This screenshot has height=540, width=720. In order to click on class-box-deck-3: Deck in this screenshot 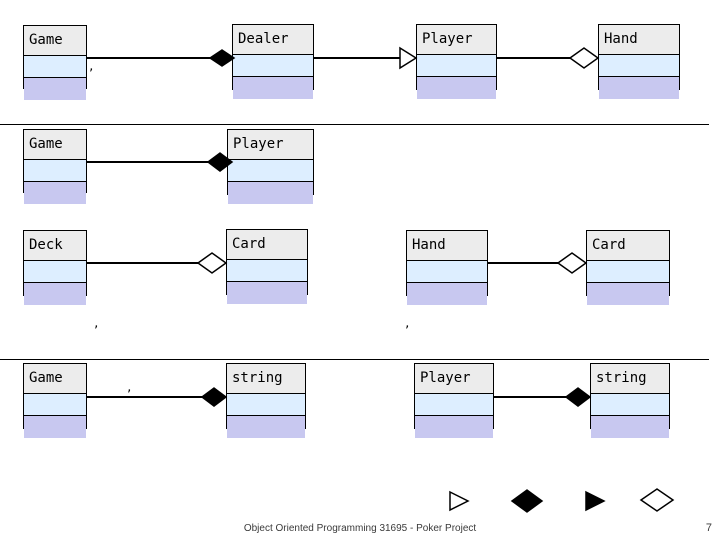, I will do `click(55, 267)`.